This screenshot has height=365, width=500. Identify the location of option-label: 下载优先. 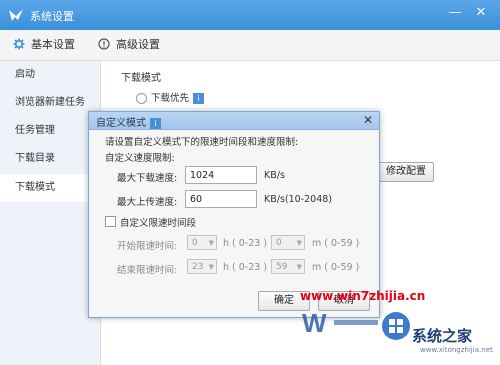
(170, 98).